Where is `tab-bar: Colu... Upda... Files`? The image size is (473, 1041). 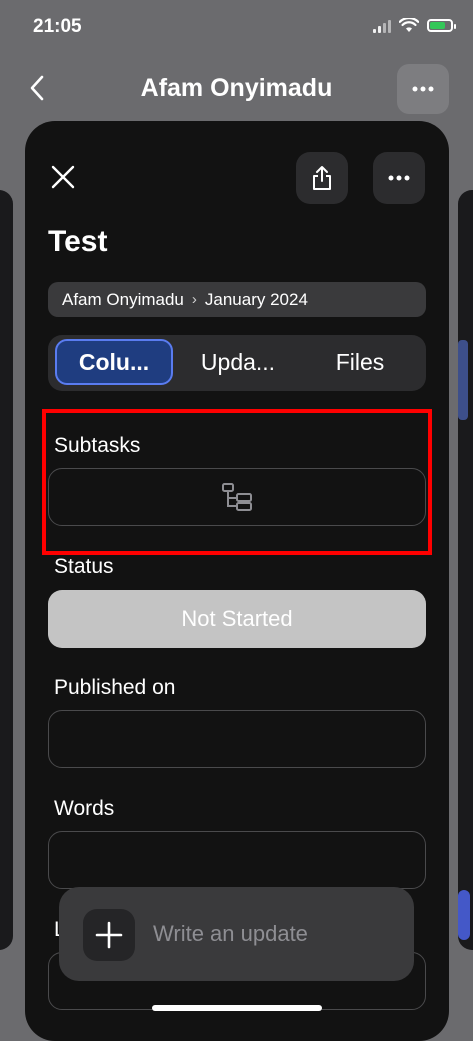
tab-bar: Colu... Upda... Files is located at coordinates (237, 363).